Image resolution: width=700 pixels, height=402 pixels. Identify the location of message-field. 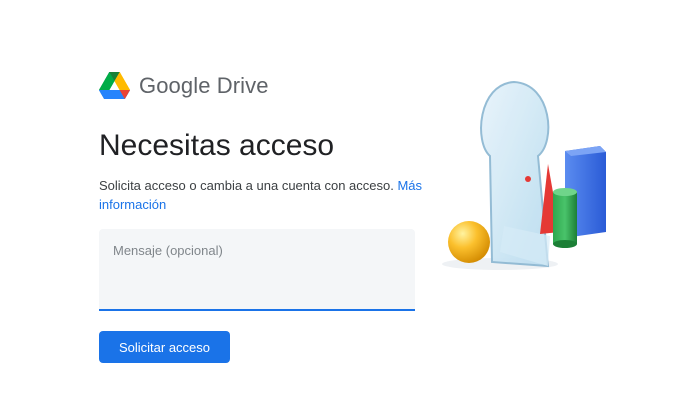
(257, 270).